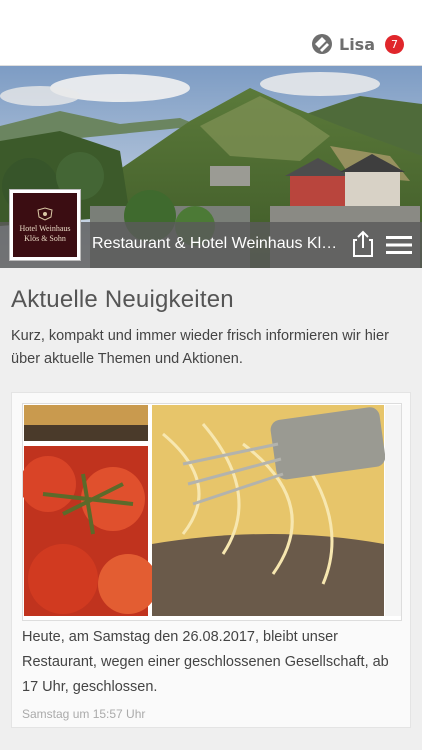  Describe the element at coordinates (217, 243) in the screenshot. I see `business-title: Restaurant & Hotel Weinhaus Klös & Sohn` at that location.